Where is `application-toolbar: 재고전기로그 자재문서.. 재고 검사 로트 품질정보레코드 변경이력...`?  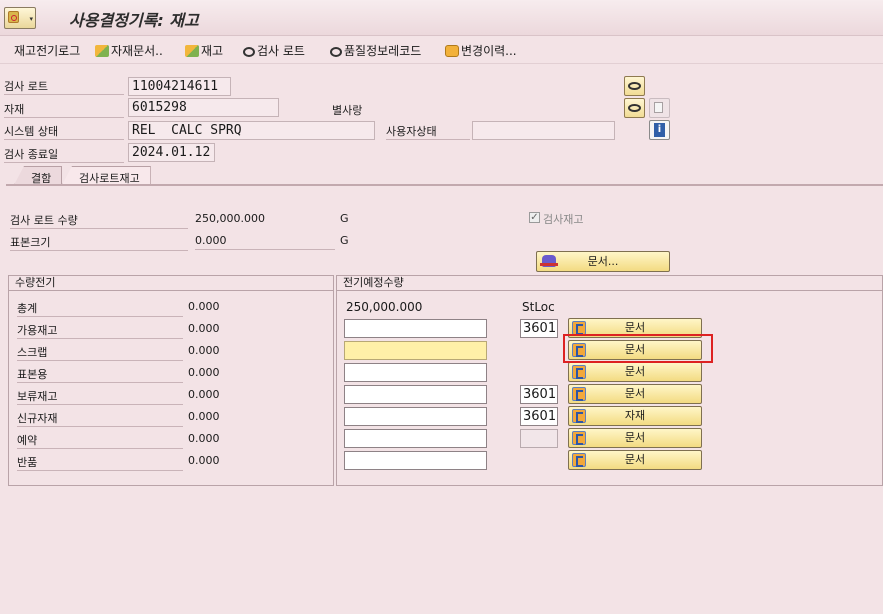 application-toolbar: 재고전기로그 자재문서.. 재고 검사 로트 품질정보레코드 변경이력... is located at coordinates (441, 50).